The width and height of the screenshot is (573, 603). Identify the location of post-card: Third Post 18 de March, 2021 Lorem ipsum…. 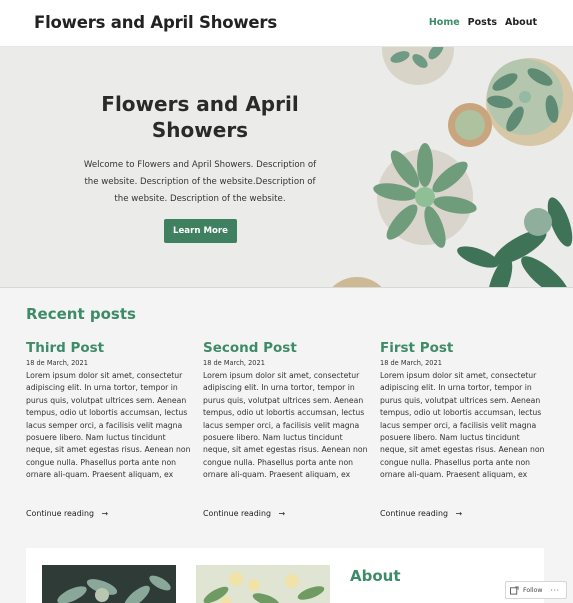
(108, 428).